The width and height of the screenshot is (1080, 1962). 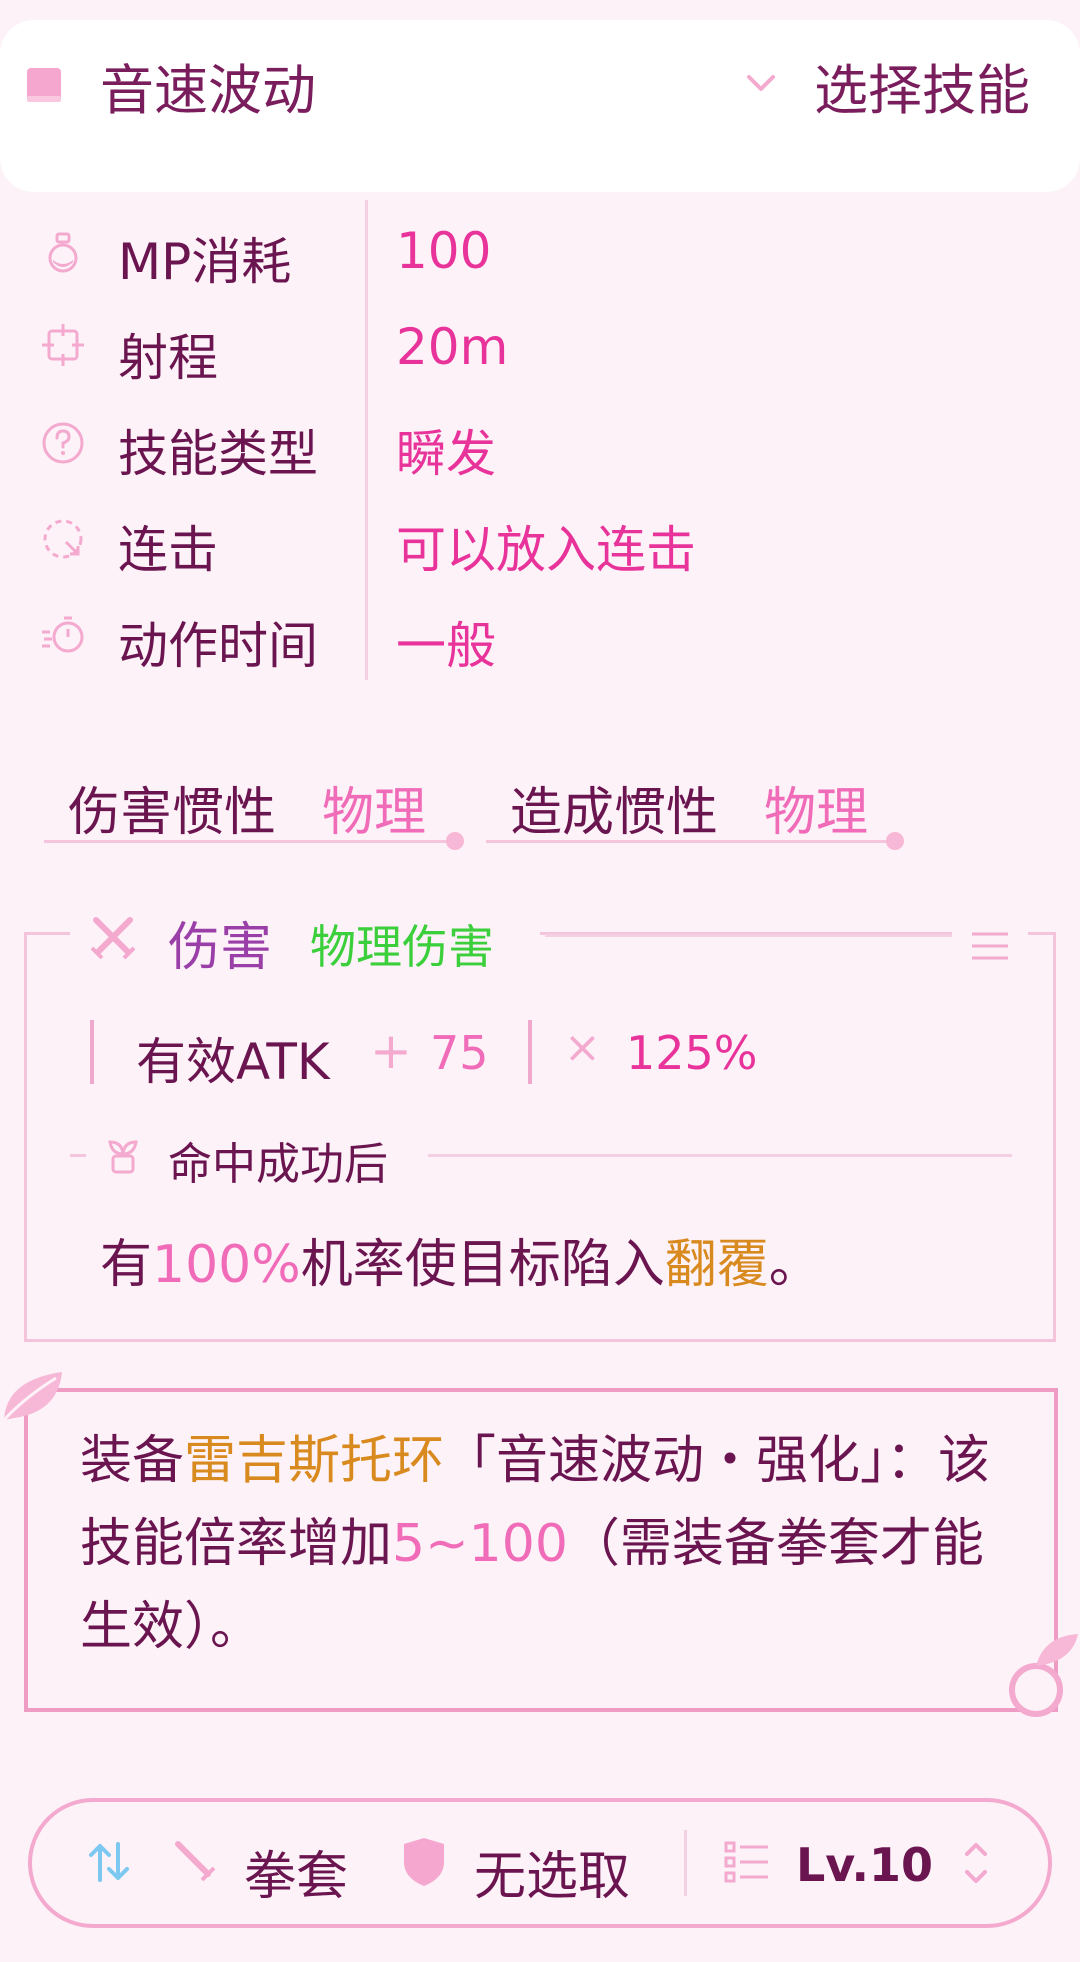 I want to click on damage-inertia-value: 物理, so click(x=374, y=813).